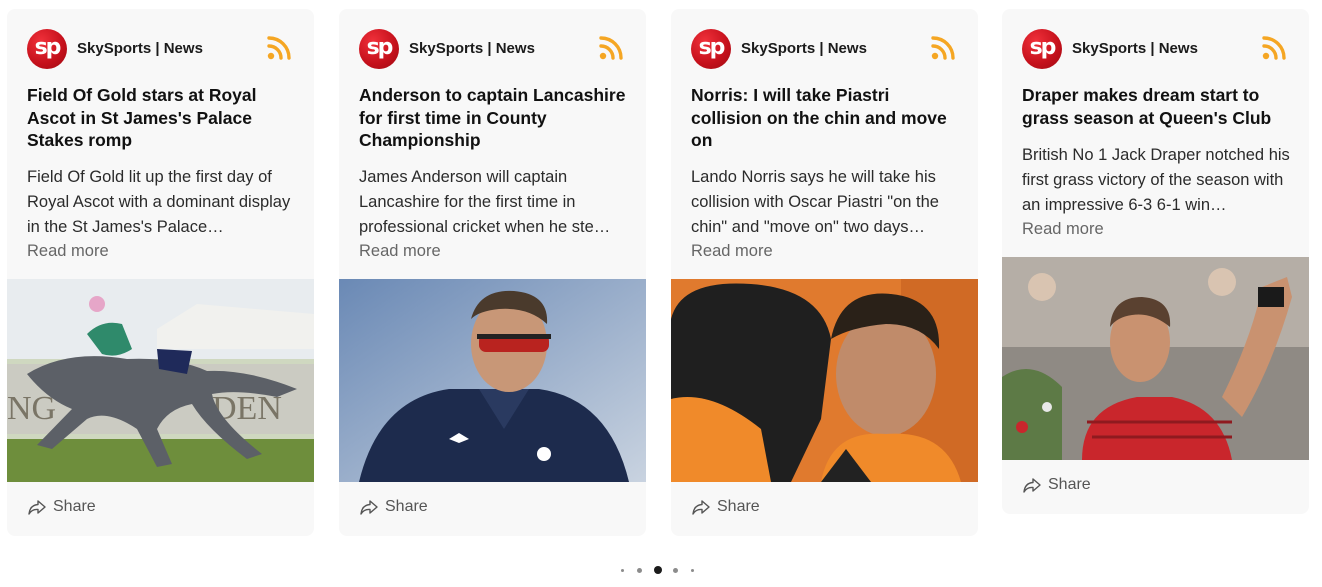 This screenshot has width=1322, height=587. I want to click on carousel-pagination, so click(661, 571).